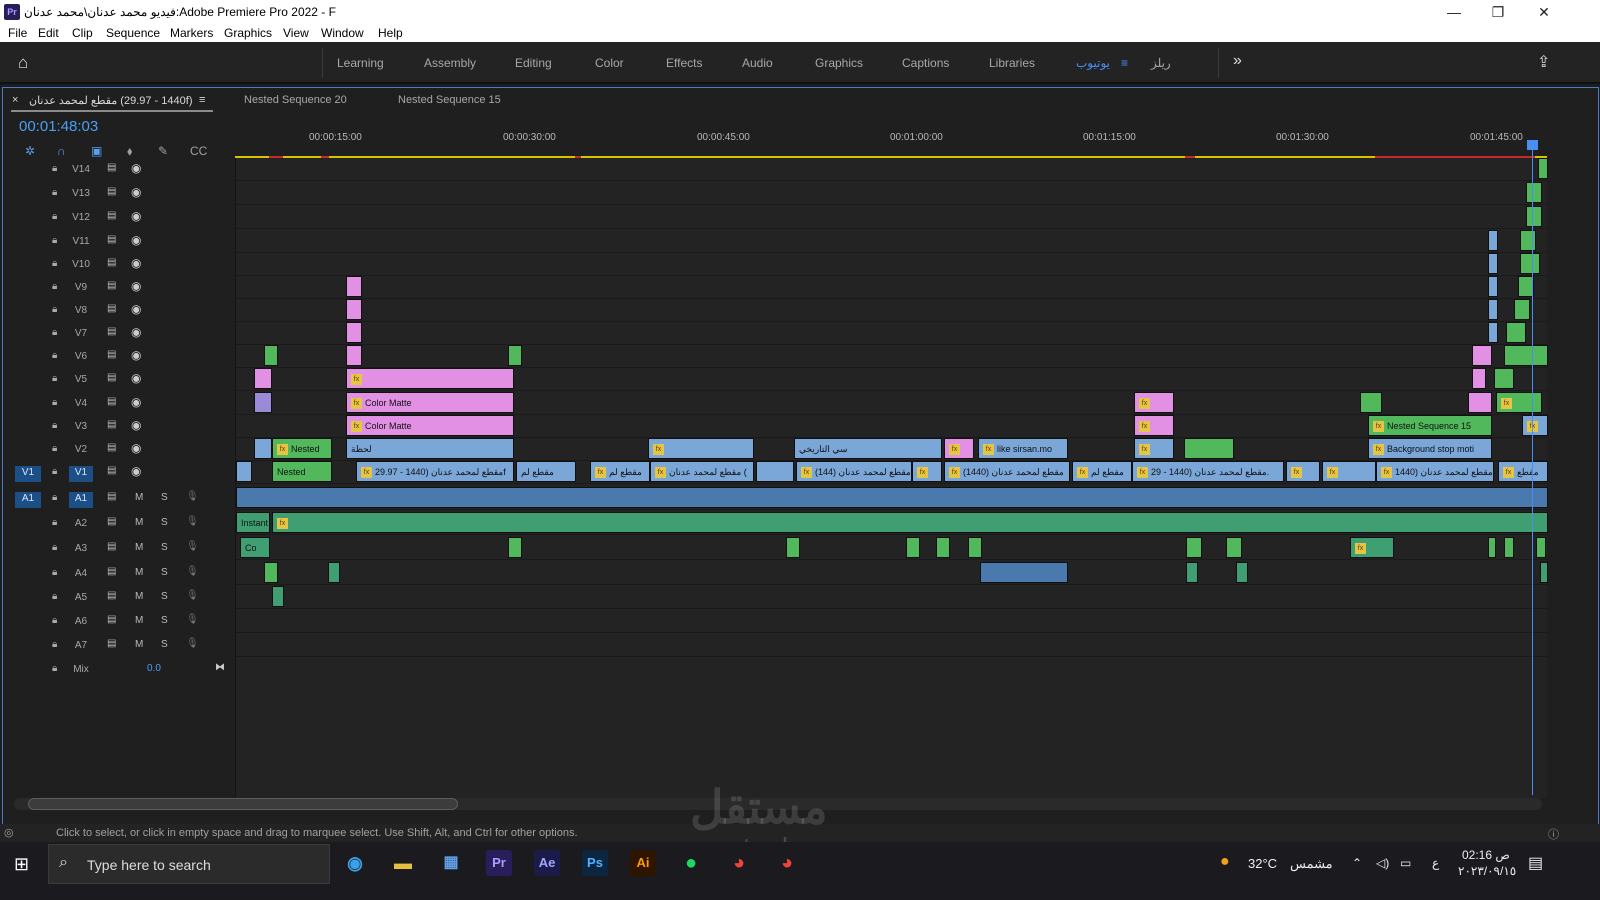 This screenshot has height=900, width=1600. Describe the element at coordinates (81, 451) in the screenshot. I see `track-name: V2` at that location.